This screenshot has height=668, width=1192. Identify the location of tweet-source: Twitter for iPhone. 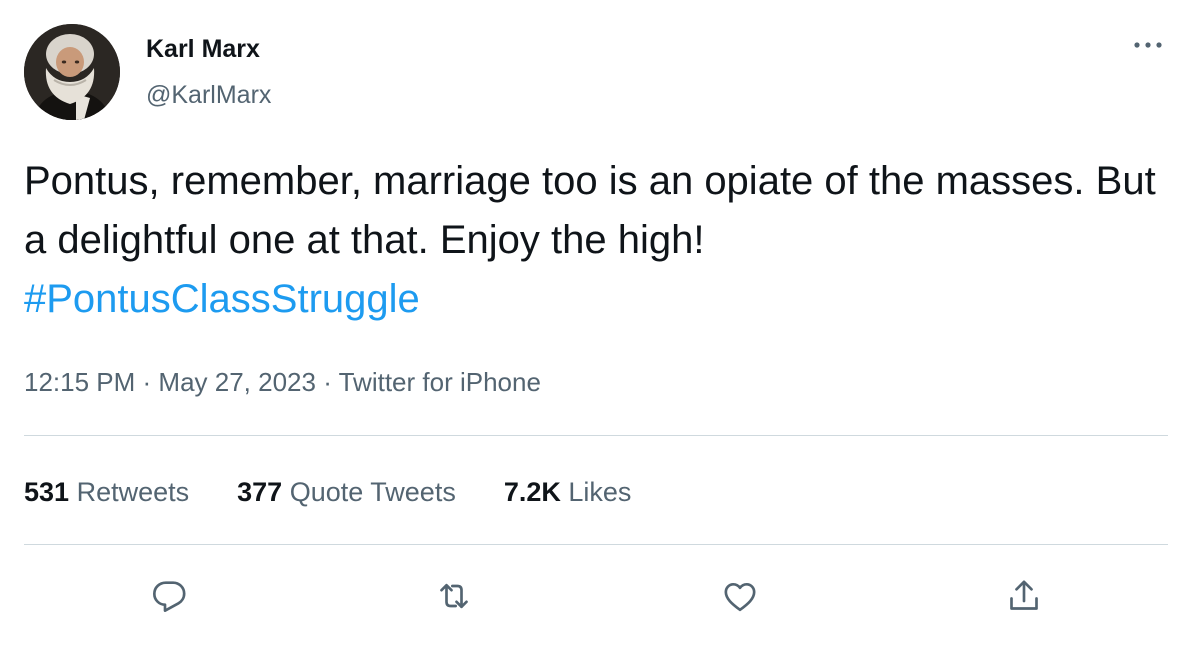
(440, 382).